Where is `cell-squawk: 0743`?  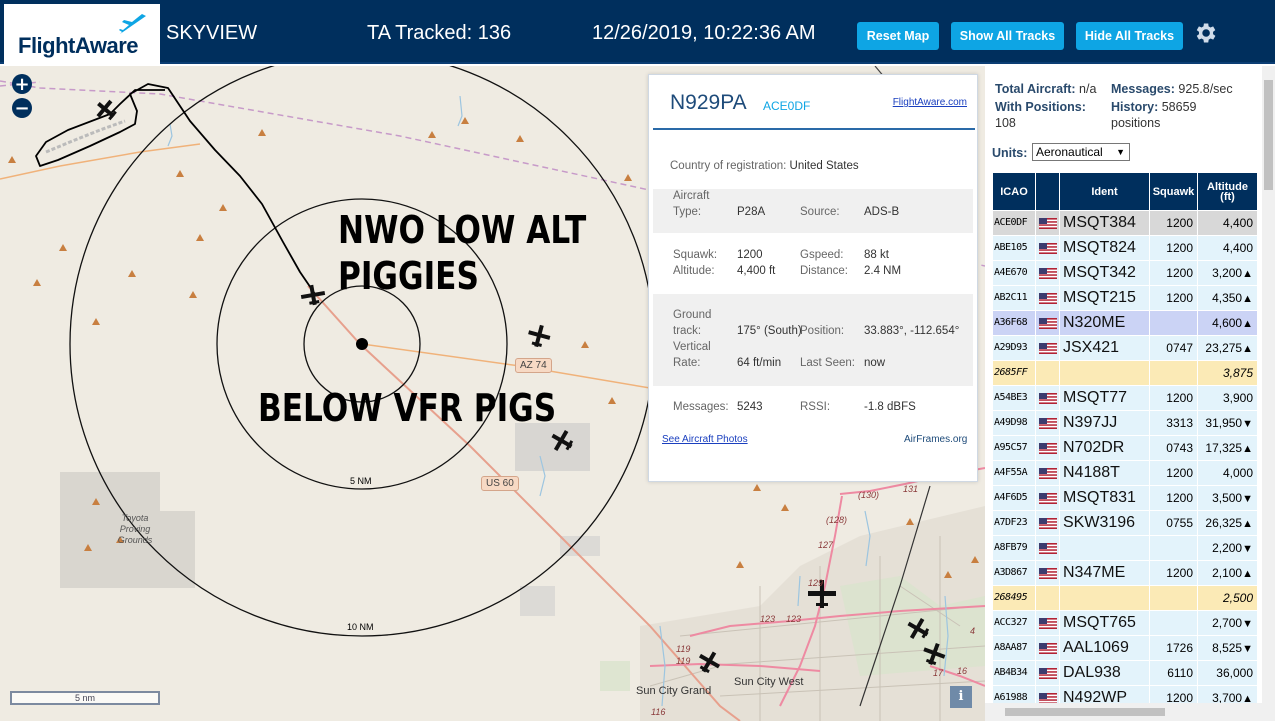
cell-squawk: 0743 is located at coordinates (1174, 448).